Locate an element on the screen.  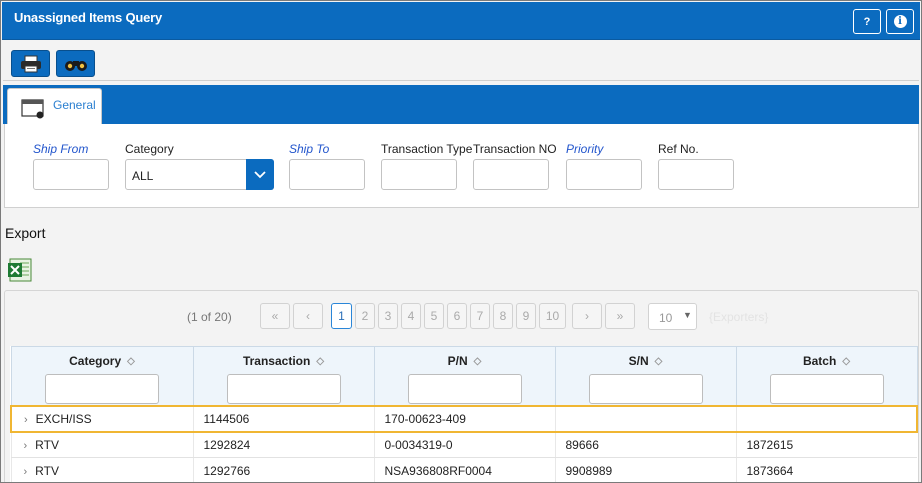
page-number: 1 is located at coordinates (341, 316).